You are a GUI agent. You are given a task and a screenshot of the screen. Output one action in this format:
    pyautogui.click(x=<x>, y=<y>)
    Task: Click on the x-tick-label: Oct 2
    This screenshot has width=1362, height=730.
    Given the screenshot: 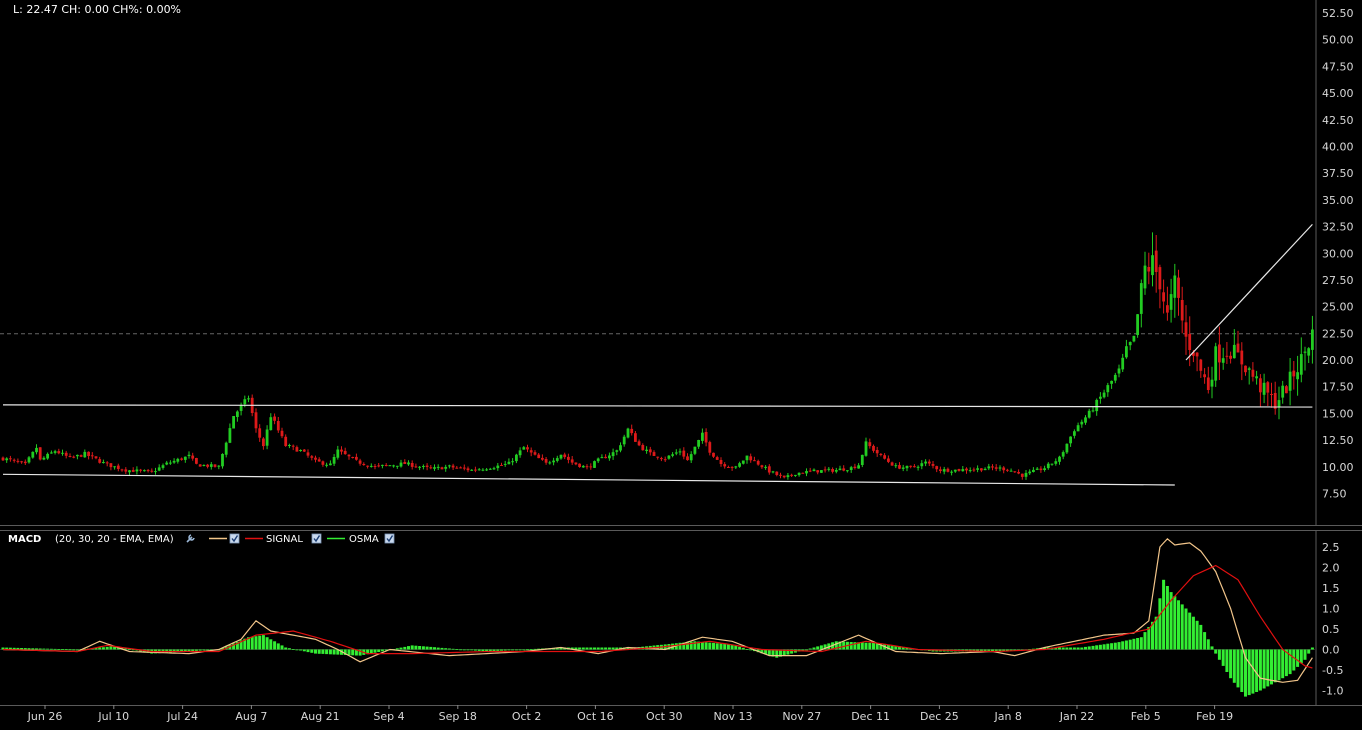 What is the action you would take?
    pyautogui.click(x=527, y=716)
    